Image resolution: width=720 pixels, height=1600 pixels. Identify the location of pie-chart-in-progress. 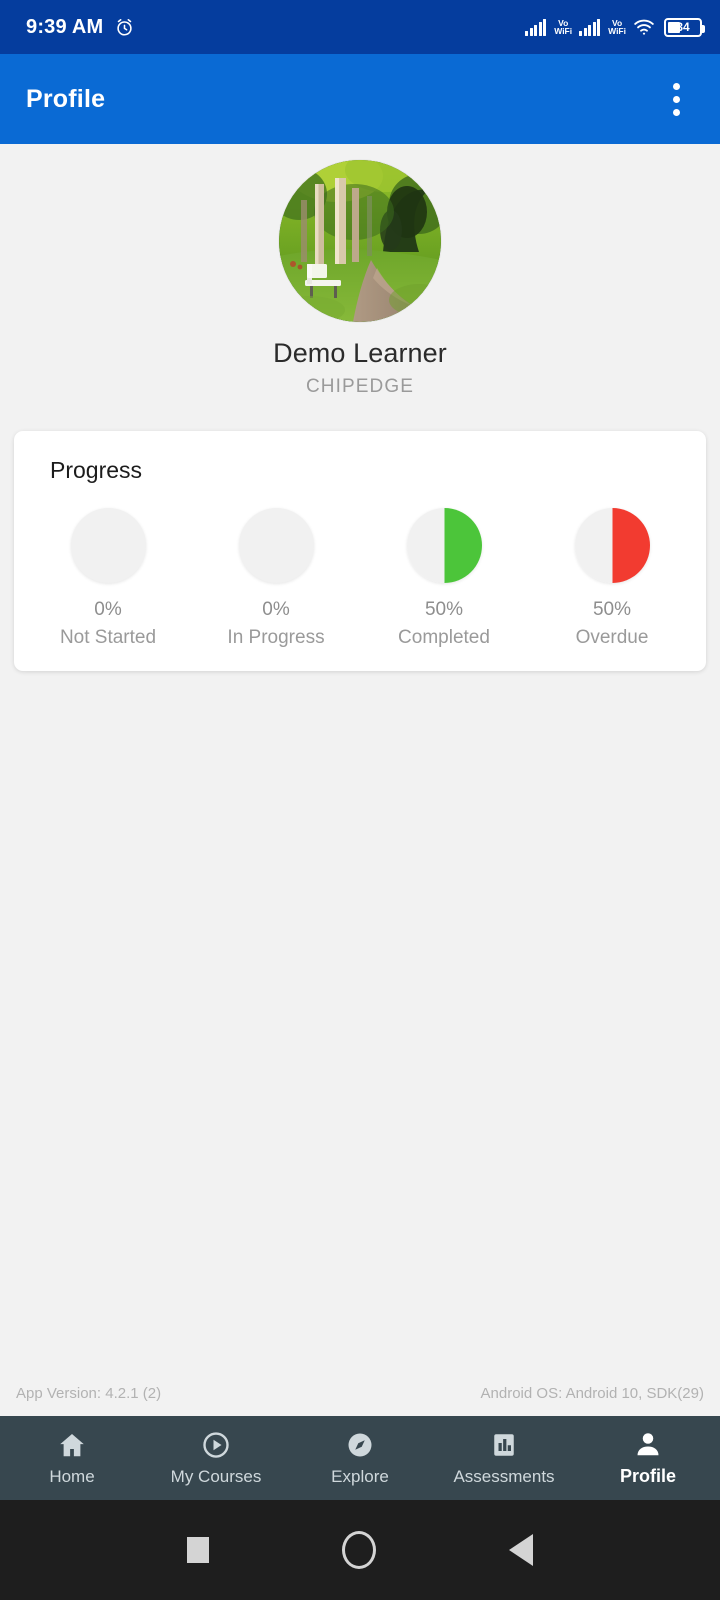
(276, 545).